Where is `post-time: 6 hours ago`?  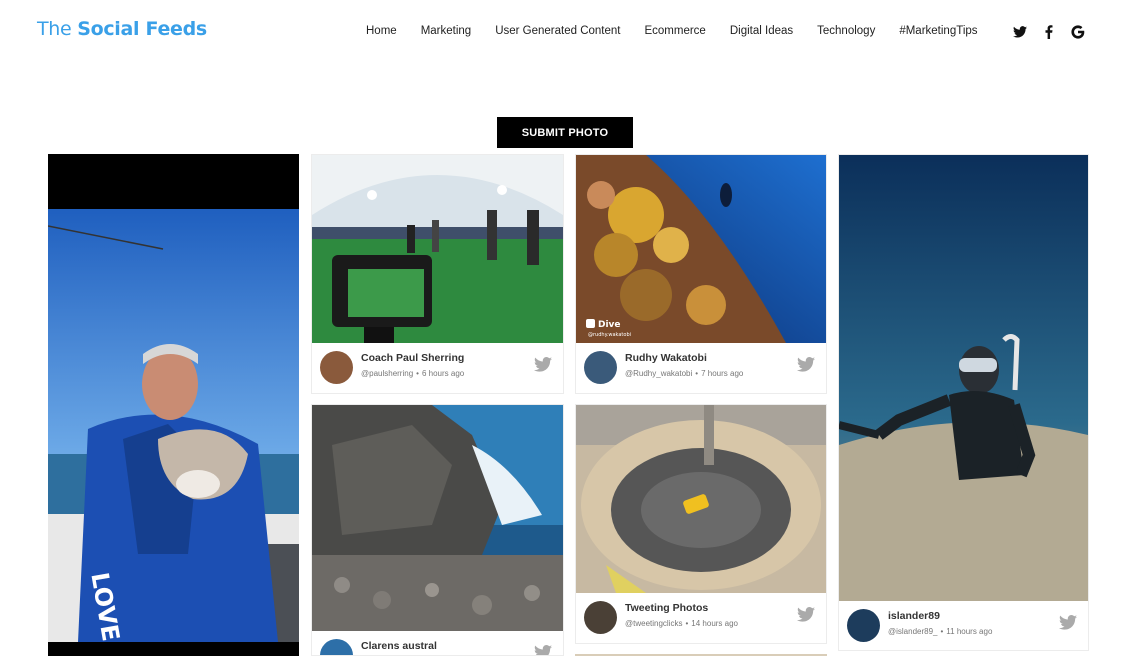
post-time: 6 hours ago is located at coordinates (443, 373).